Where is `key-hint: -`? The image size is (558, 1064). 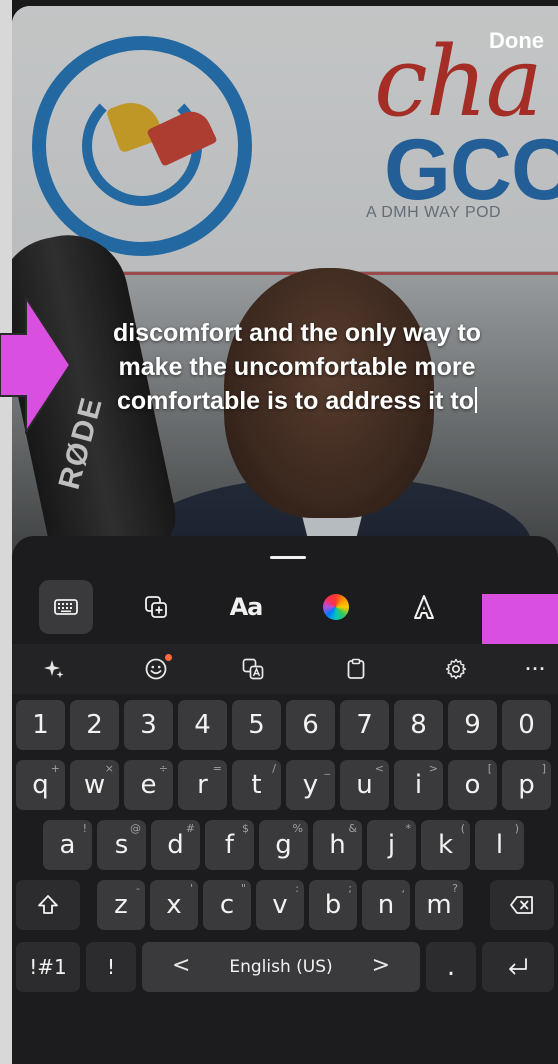
key-hint: - is located at coordinates (138, 888).